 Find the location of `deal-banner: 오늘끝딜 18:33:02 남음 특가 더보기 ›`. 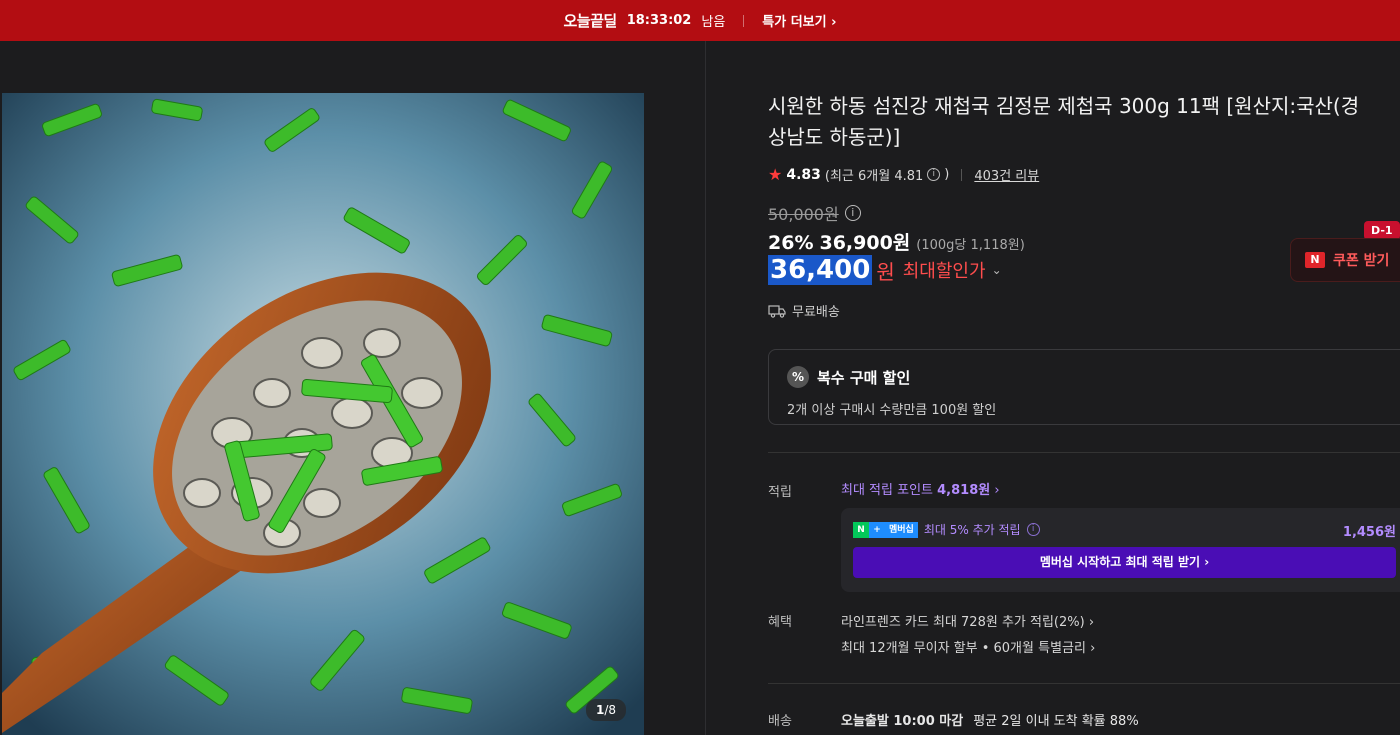

deal-banner: 오늘끝딜 18:33:02 남음 특가 더보기 › is located at coordinates (700, 20).